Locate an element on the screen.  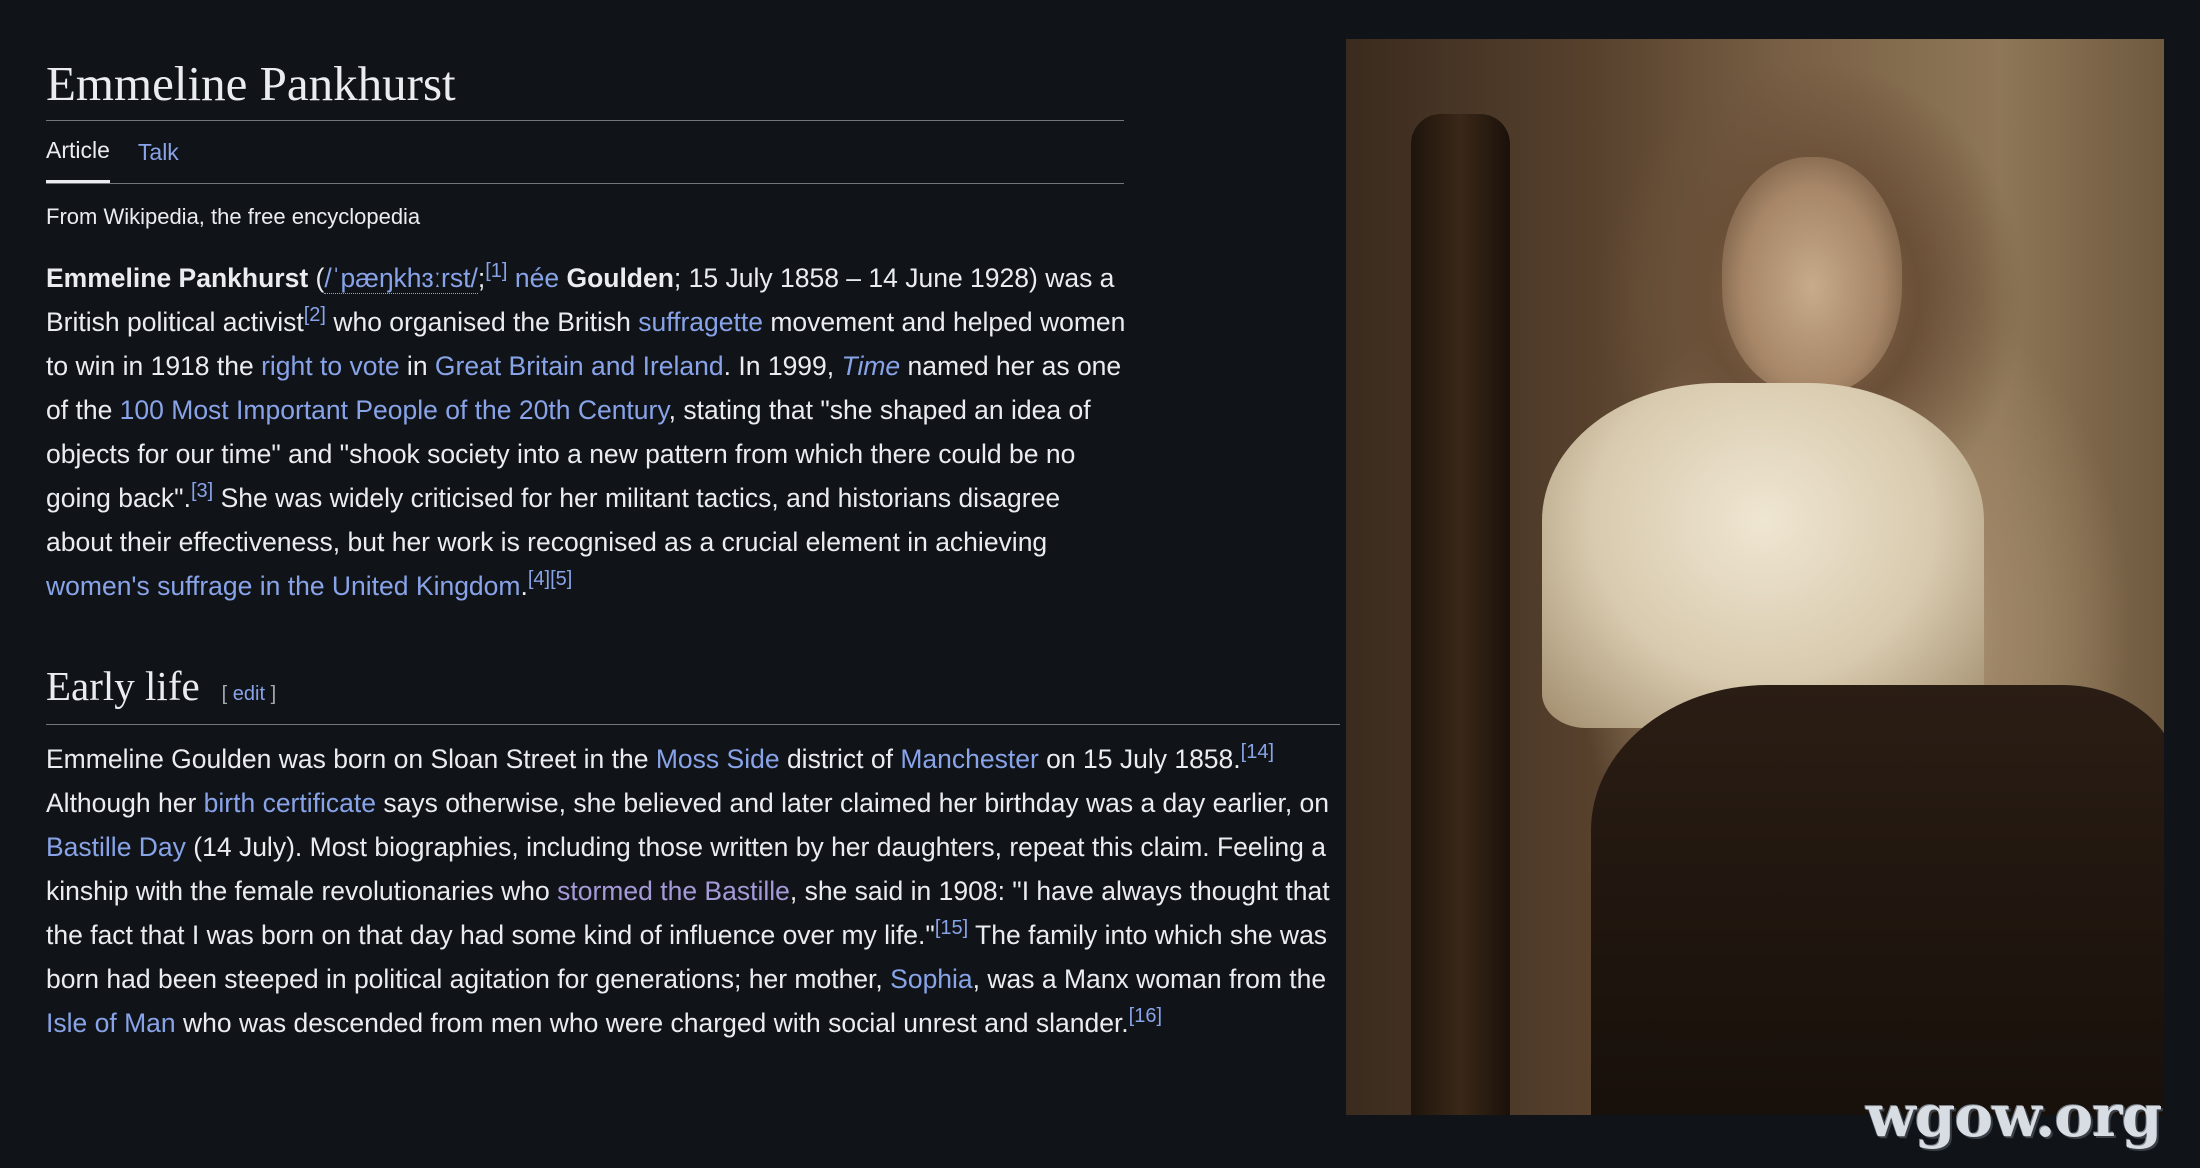
watermark-logo: wgow.org is located at coordinates (2014, 1116).